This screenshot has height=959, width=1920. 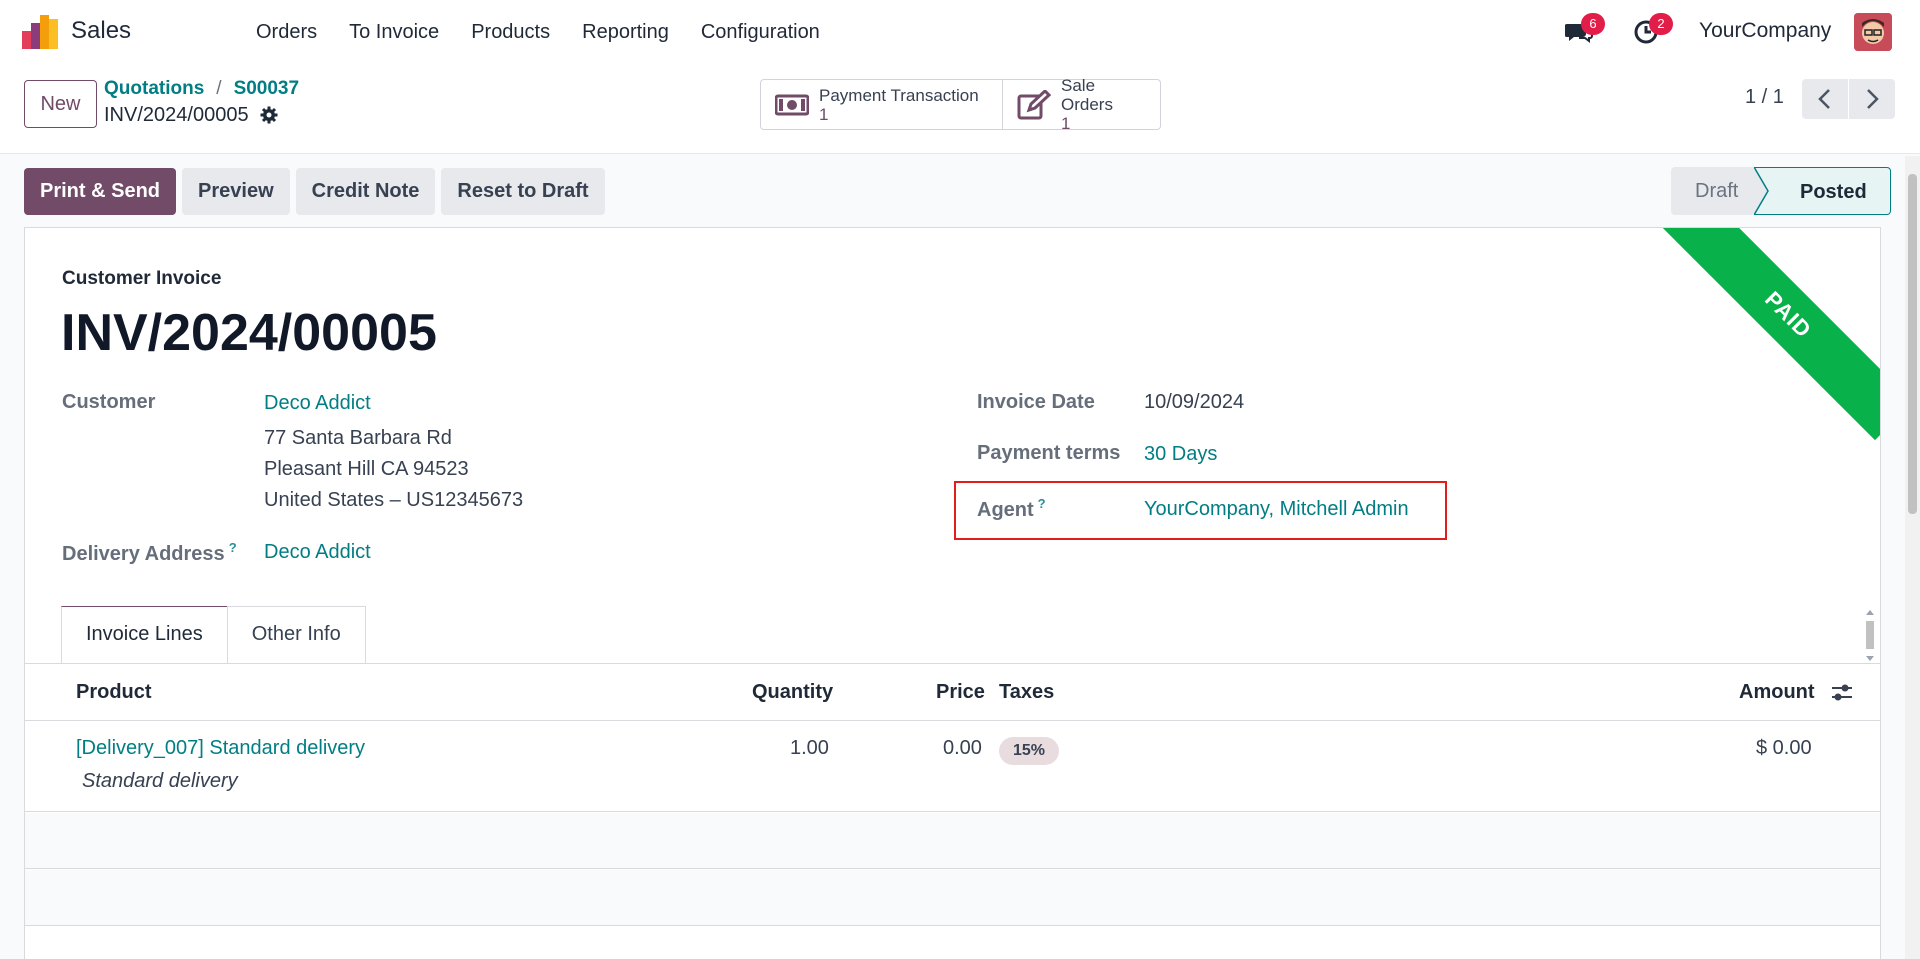 I want to click on menu-configuration: Configuration, so click(x=760, y=32).